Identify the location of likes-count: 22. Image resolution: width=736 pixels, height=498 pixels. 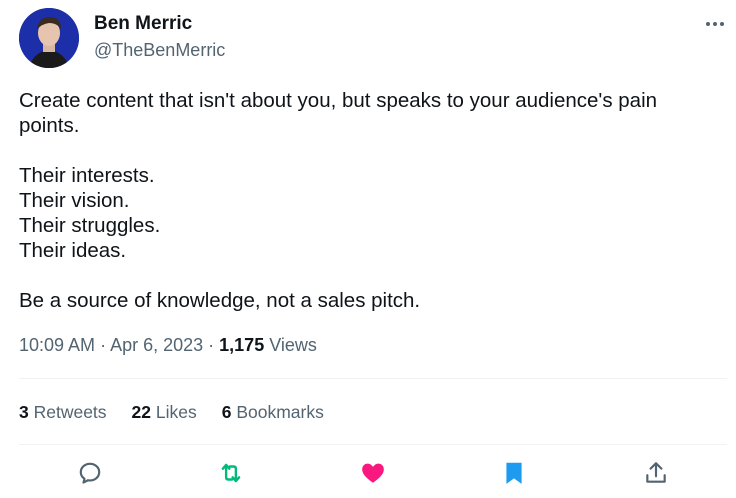
(141, 412).